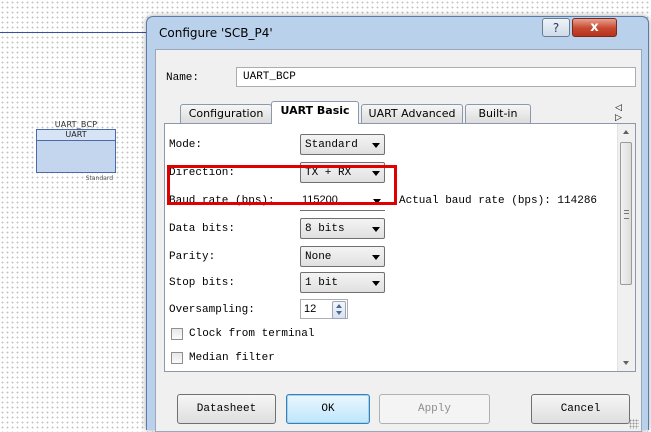  What do you see at coordinates (183, 78) in the screenshot?
I see `name-label: Name:` at bounding box center [183, 78].